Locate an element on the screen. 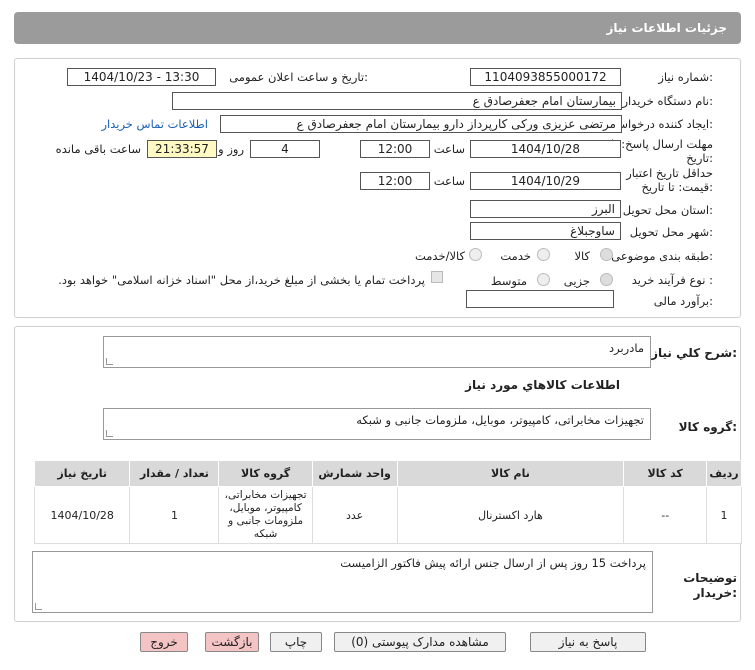 This screenshot has height=670, width=755. validity-time-label: ساعت is located at coordinates (449, 181).